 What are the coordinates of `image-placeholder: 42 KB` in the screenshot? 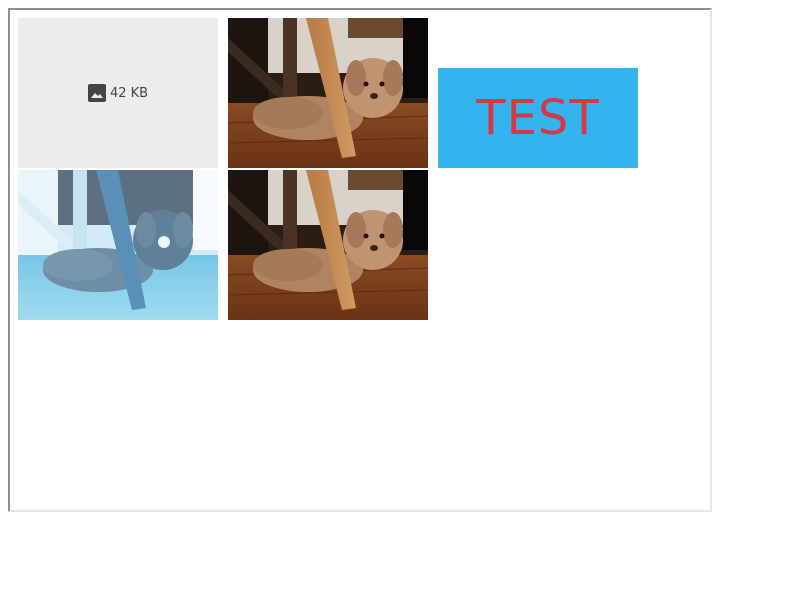 It's located at (118, 93).